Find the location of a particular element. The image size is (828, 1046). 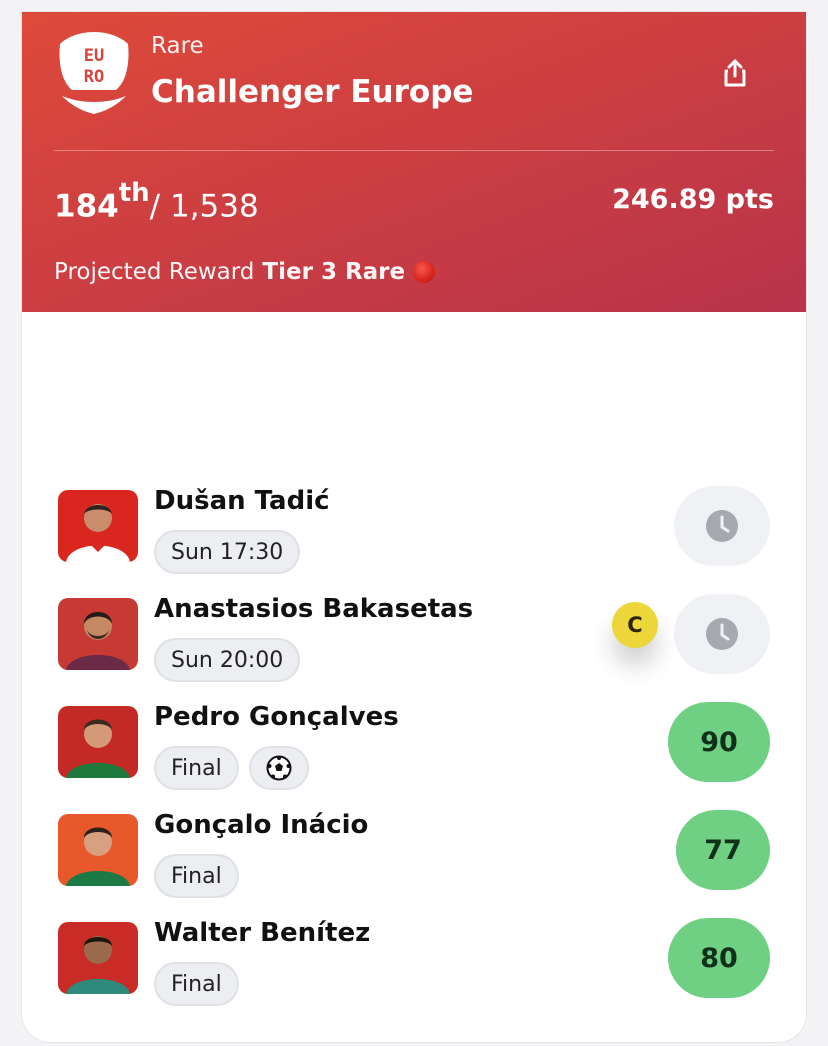

player-name: Dušan Tadić is located at coordinates (242, 501).